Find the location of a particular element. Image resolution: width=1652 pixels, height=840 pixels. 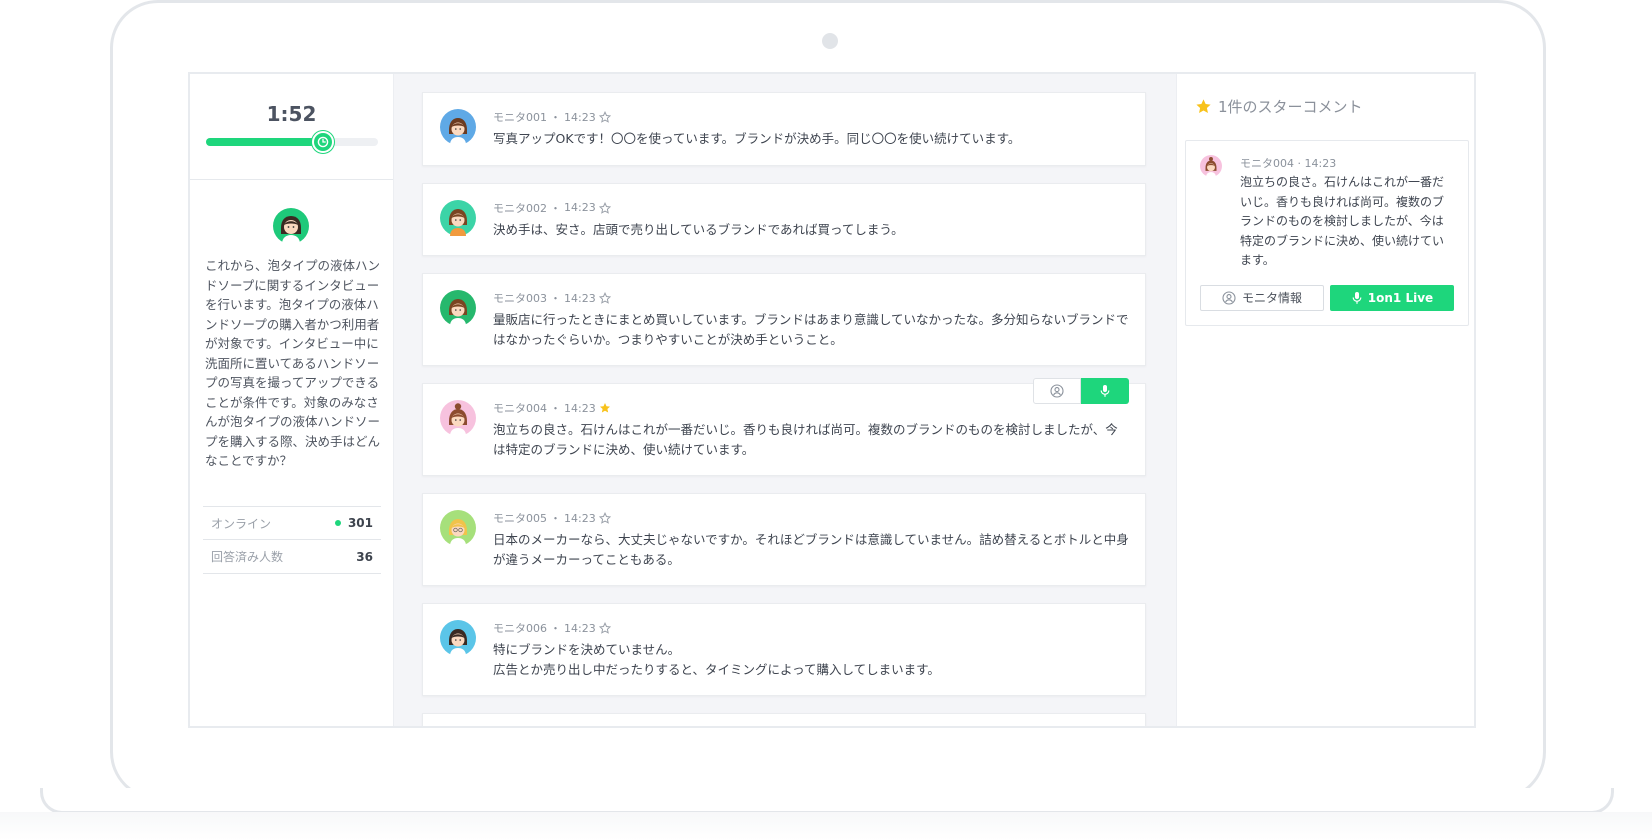

live-1on1-label: 1on1 Live is located at coordinates (1400, 297).